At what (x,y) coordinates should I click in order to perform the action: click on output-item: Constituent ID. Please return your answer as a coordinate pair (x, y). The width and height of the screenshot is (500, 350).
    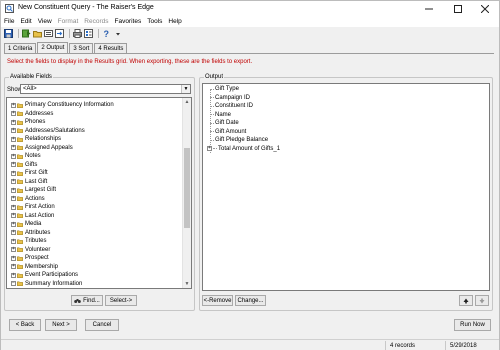
    Looking at the image, I should click on (231, 106).